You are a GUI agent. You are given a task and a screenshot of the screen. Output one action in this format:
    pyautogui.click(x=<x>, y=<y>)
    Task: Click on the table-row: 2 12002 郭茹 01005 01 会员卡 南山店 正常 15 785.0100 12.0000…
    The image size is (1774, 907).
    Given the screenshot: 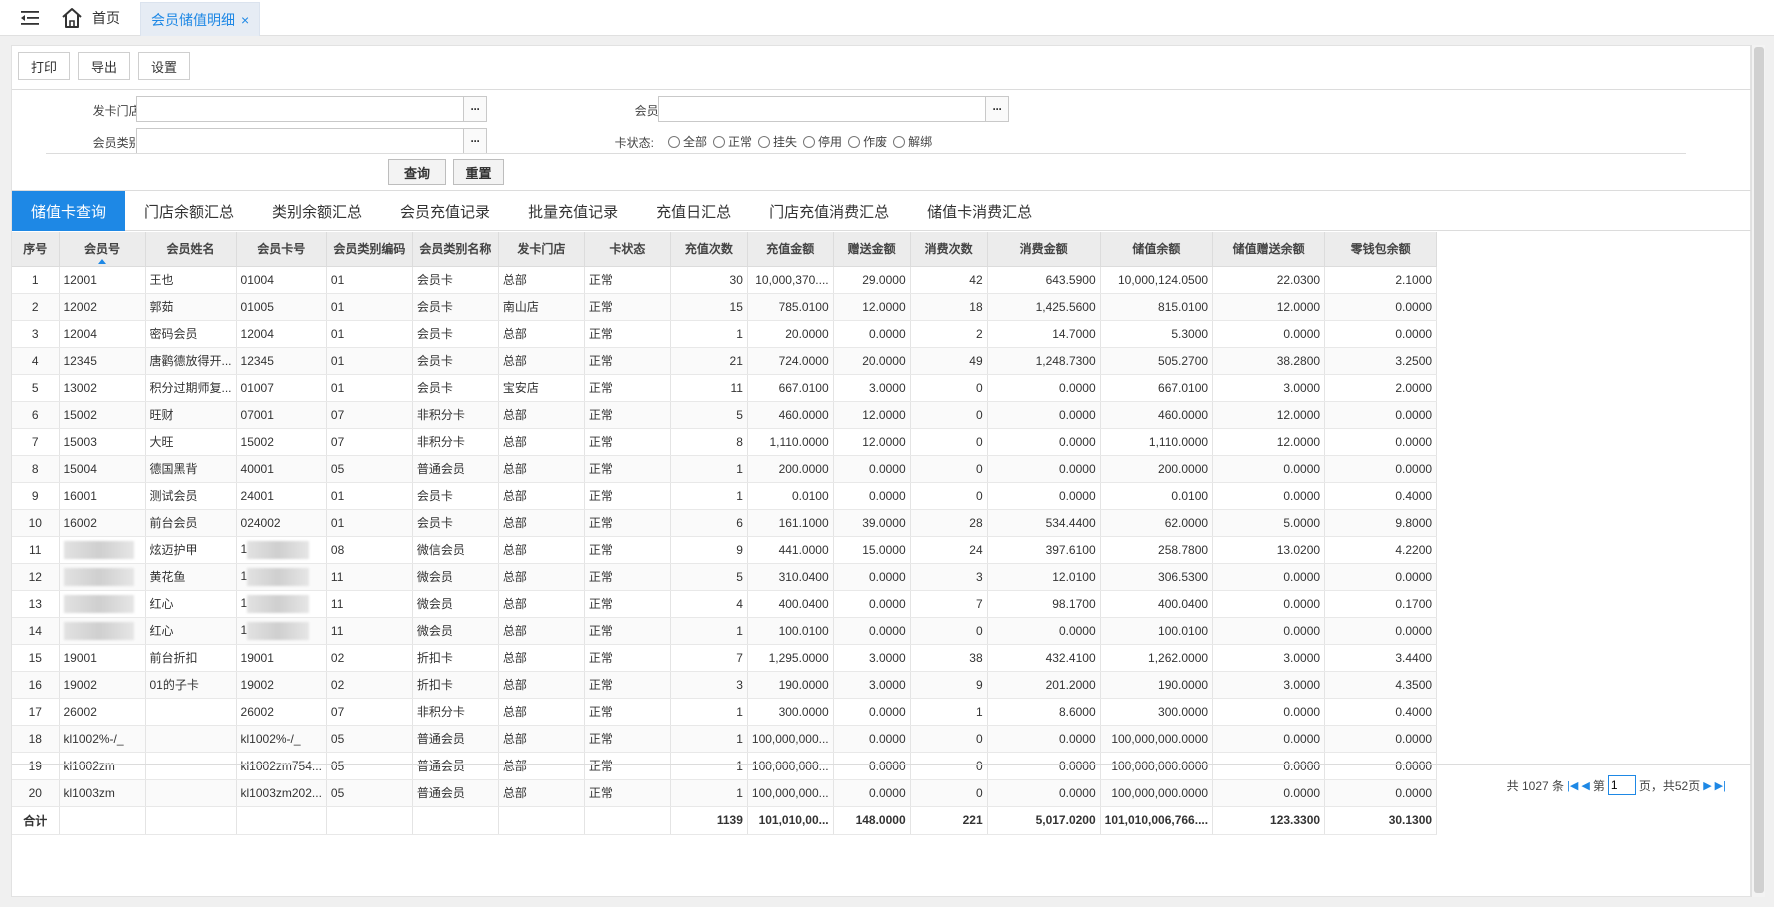 What is the action you would take?
    pyautogui.click(x=725, y=307)
    